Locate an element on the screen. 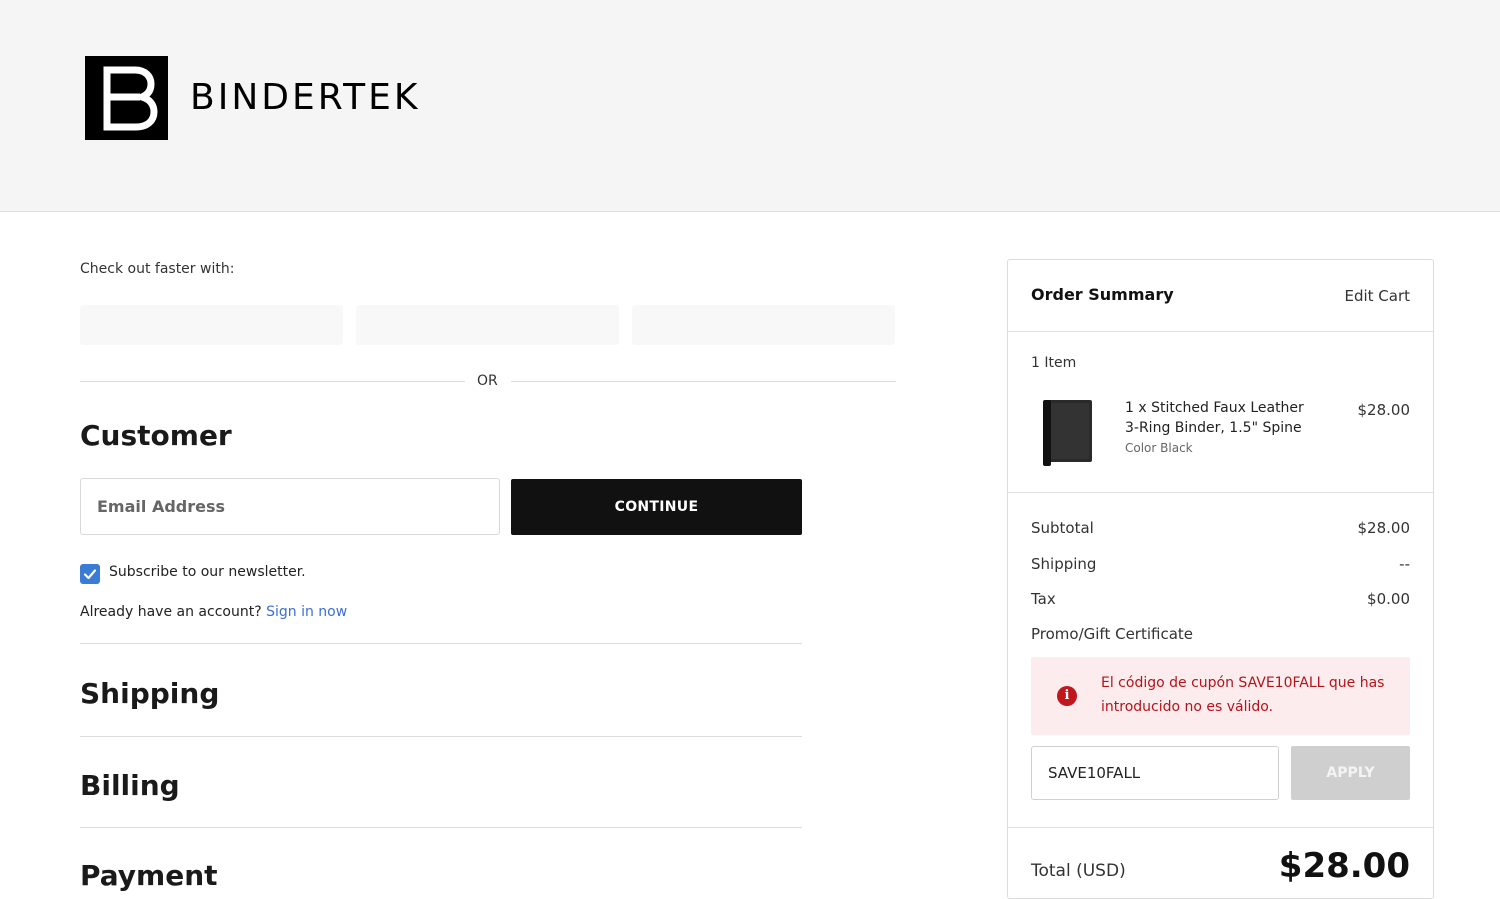  product-name-line2: 3-Ring Binder, 1.5" Spine is located at coordinates (1213, 428).